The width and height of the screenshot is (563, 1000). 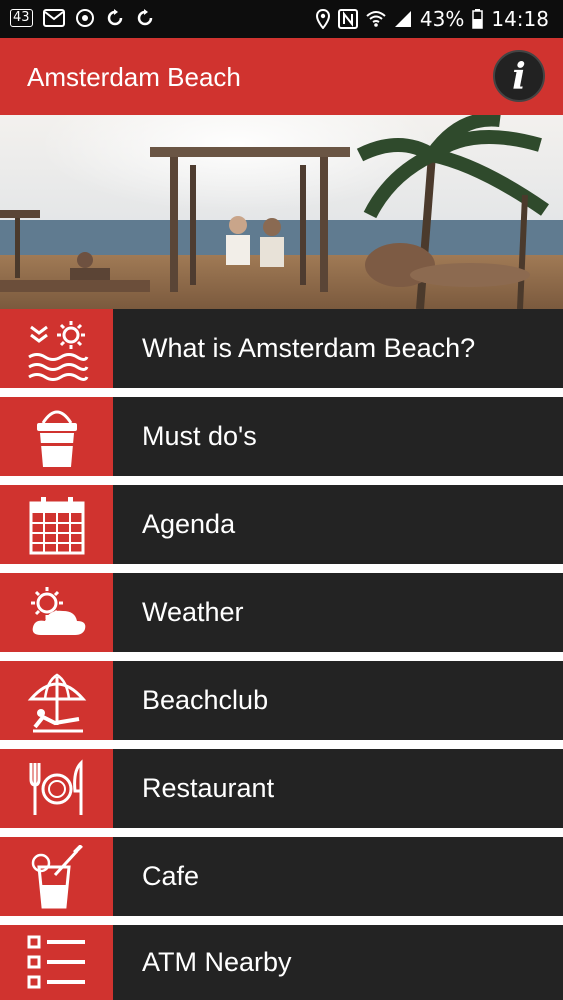 What do you see at coordinates (171, 876) in the screenshot?
I see `menu-item-label: Cafe` at bounding box center [171, 876].